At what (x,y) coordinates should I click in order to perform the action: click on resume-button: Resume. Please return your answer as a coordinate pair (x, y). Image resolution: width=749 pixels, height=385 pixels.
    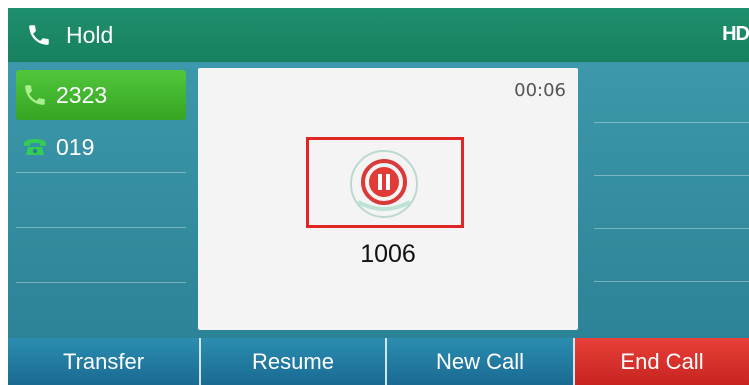
    Looking at the image, I should click on (294, 361).